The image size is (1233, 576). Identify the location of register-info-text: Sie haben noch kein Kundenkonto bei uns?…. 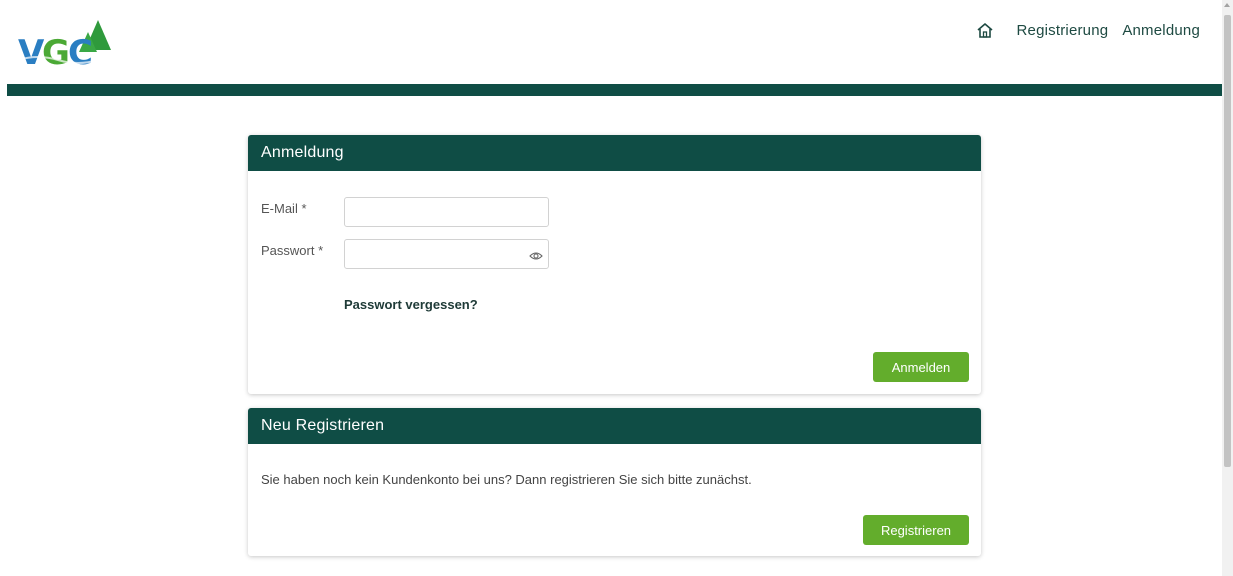
(506, 479).